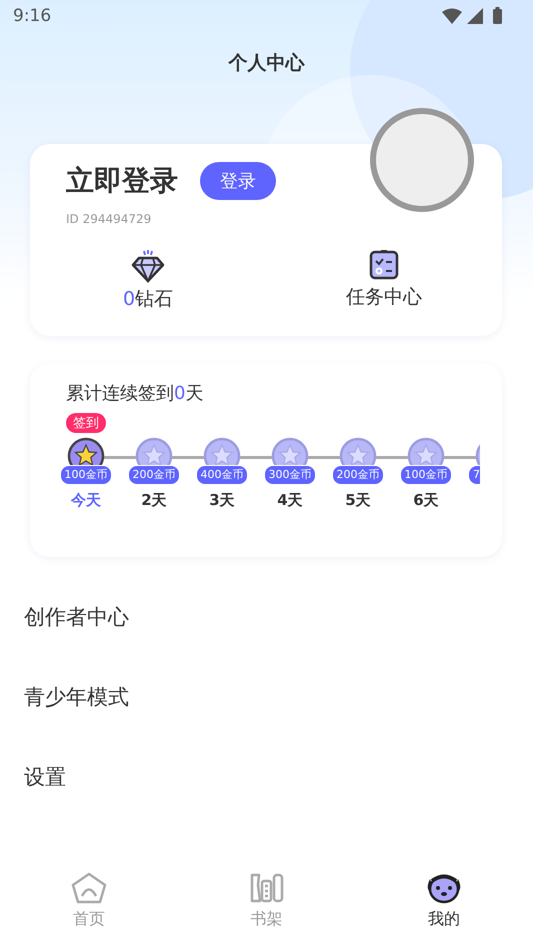 Image resolution: width=533 pixels, height=948 pixels. I want to click on coin-reward: 400金币, so click(222, 475).